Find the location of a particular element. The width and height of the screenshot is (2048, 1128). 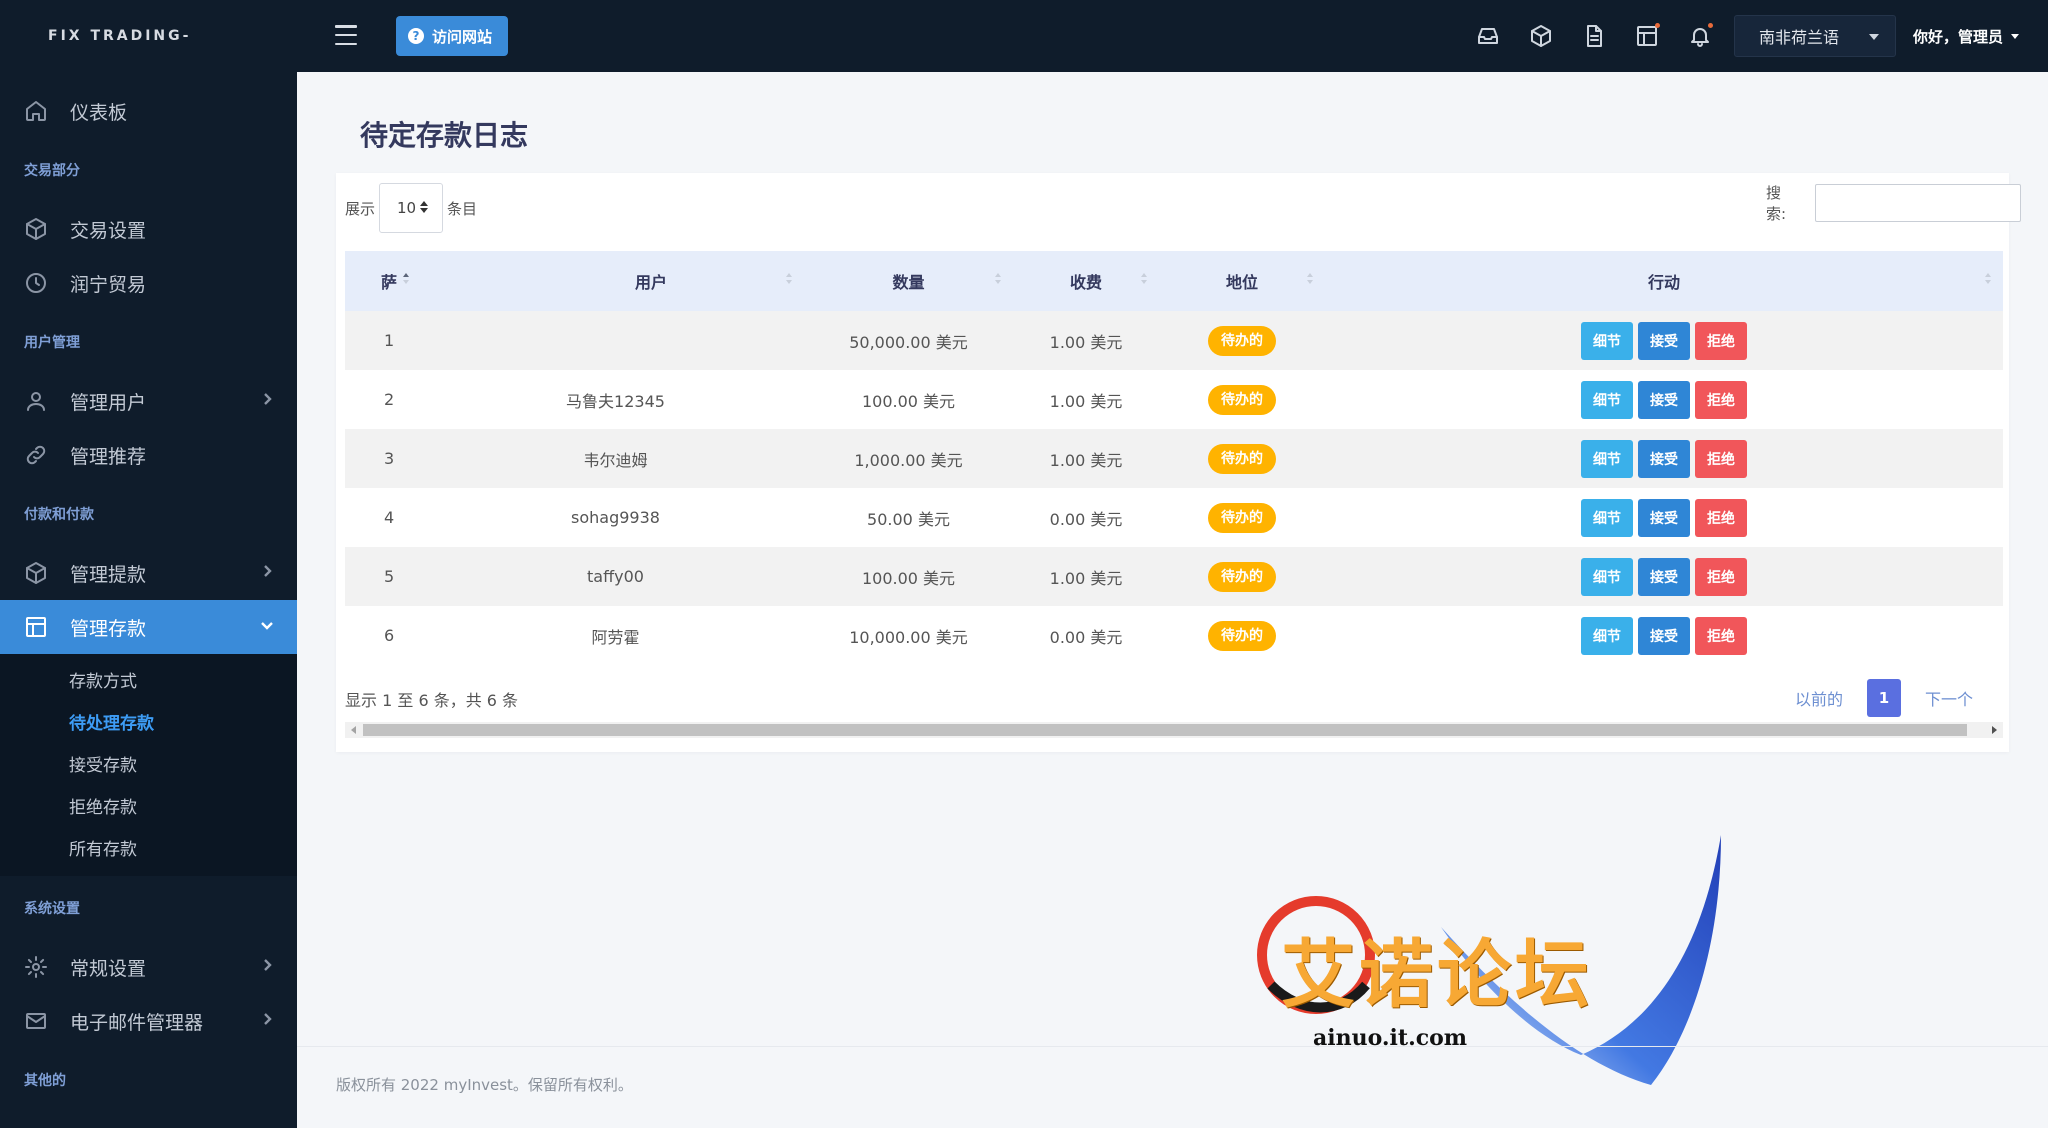

cell-user is located at coordinates (615, 340).